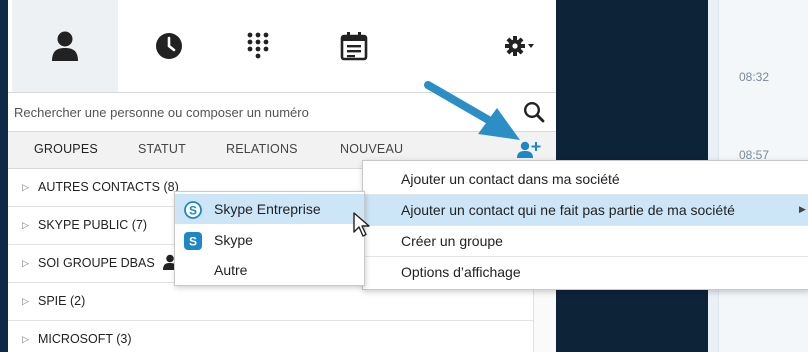 The height and width of the screenshot is (352, 808). I want to click on submenu-arrow-icon: ▶, so click(802, 209).